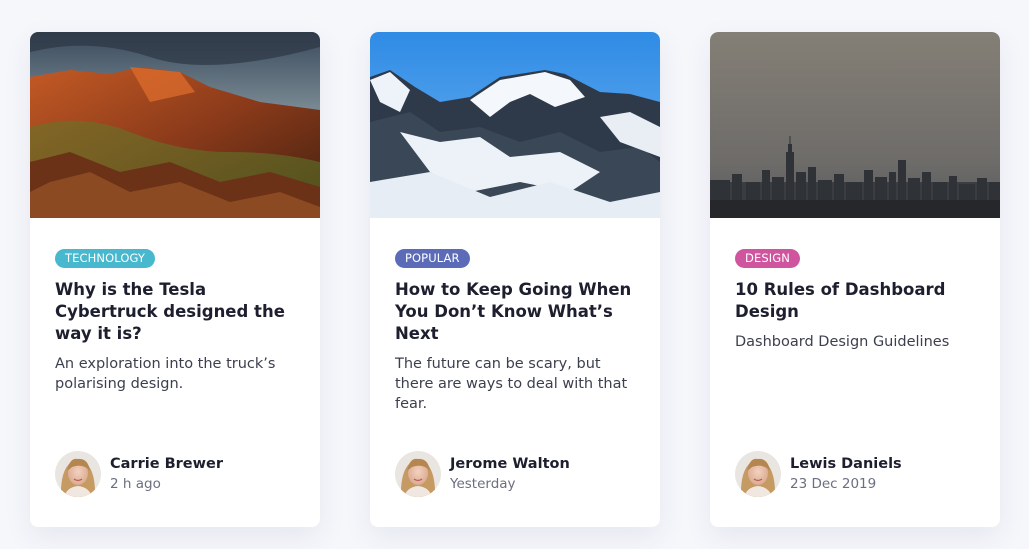 This screenshot has width=1029, height=549. I want to click on author-name: Jerome Walton, so click(510, 464).